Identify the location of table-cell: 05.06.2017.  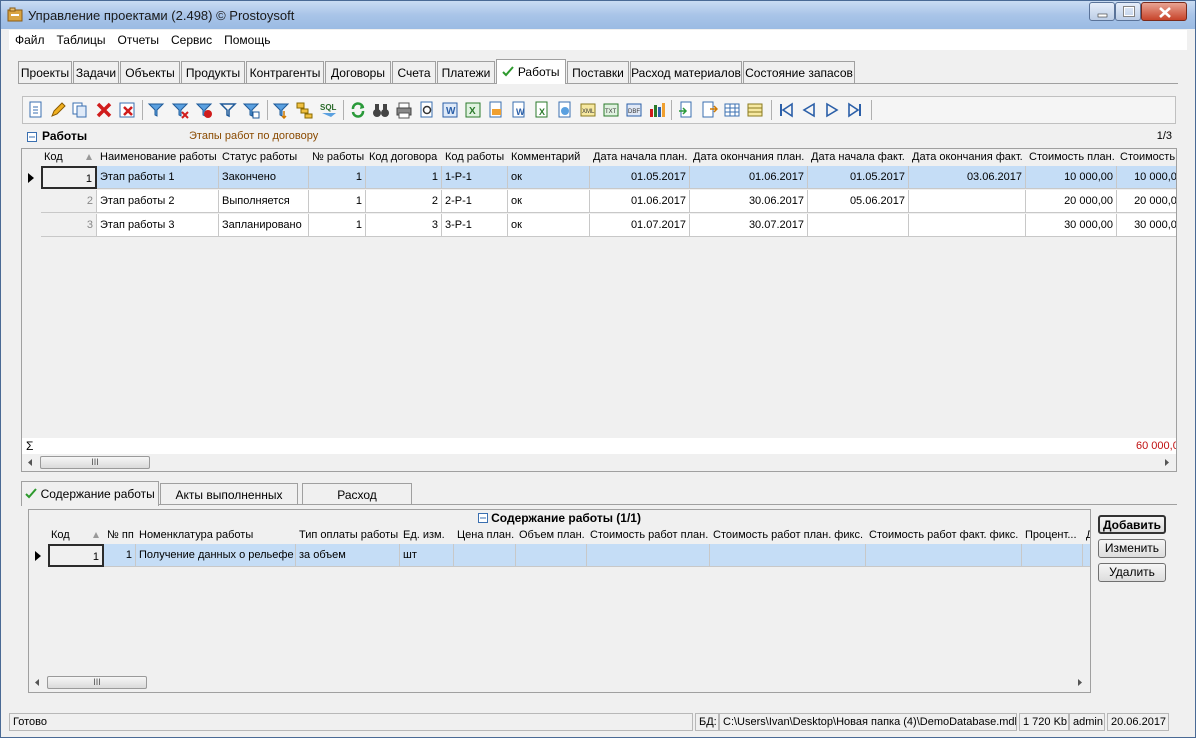
(858, 201).